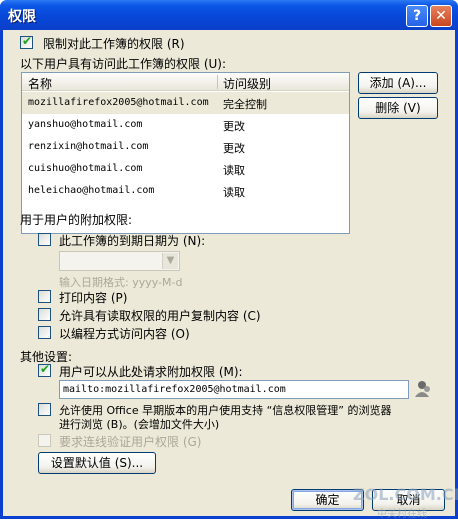  Describe the element at coordinates (441, 16) in the screenshot. I see `close-icon: ✕` at that location.